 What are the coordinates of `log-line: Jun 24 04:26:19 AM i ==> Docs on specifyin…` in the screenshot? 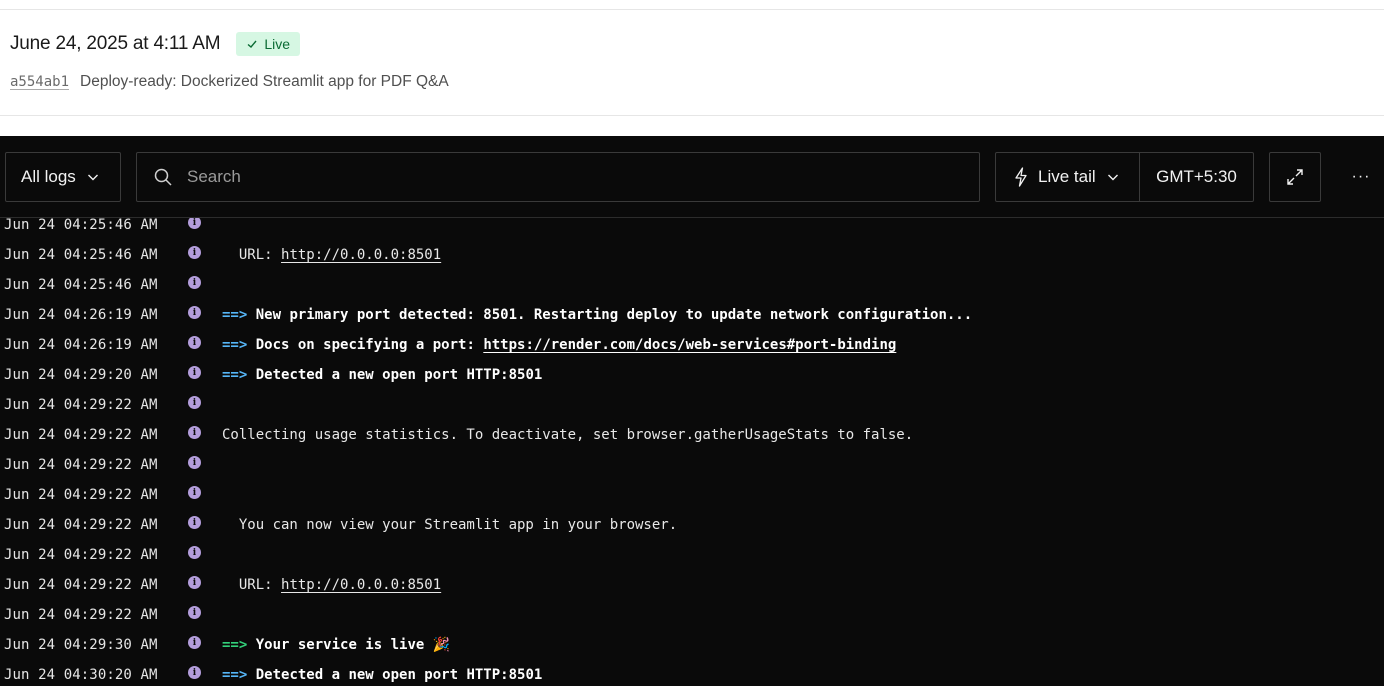 It's located at (692, 345).